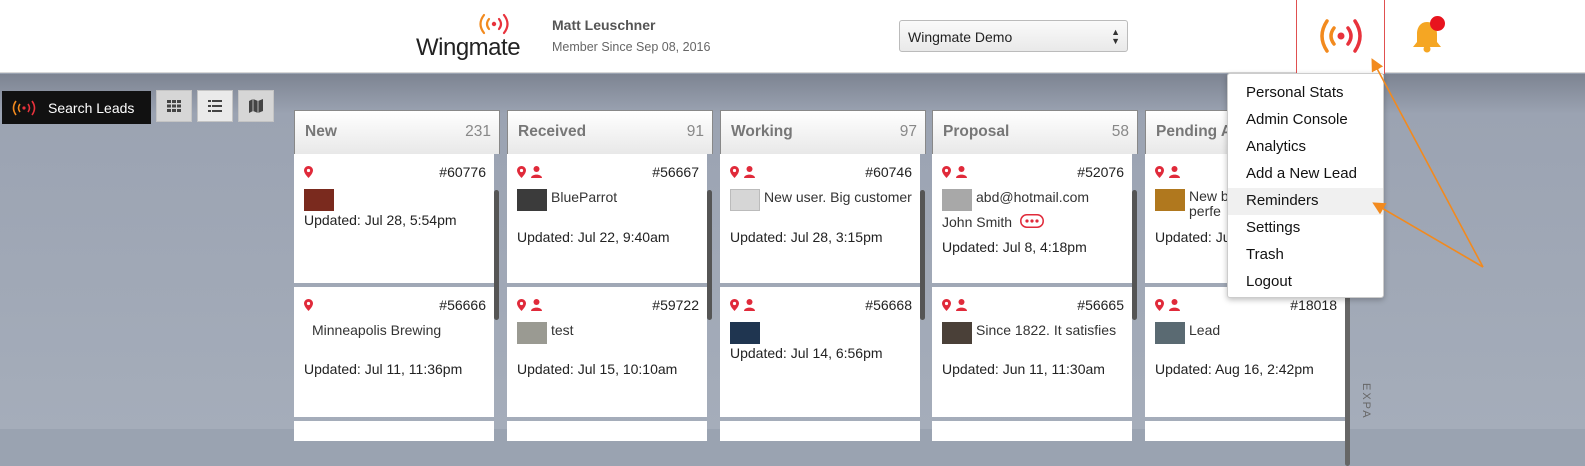  Describe the element at coordinates (1234, 369) in the screenshot. I see `lead-updated: Updated: Aug 16, 2:42pm` at that location.